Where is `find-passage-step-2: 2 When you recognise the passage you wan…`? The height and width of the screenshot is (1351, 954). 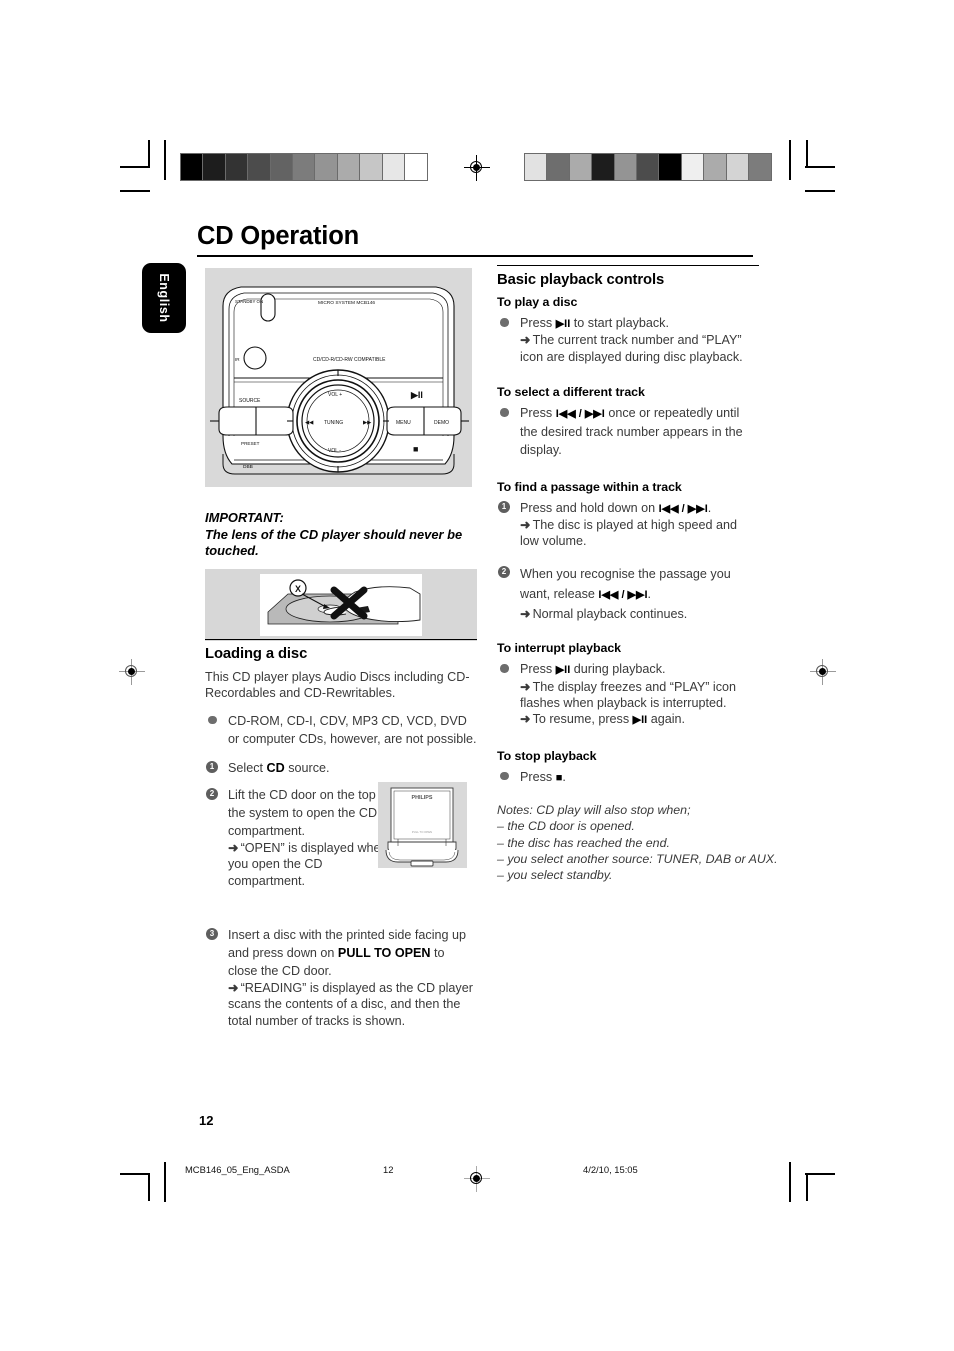
find-passage-step-2: 2 When you recognise the passage you wan… is located at coordinates (628, 593).